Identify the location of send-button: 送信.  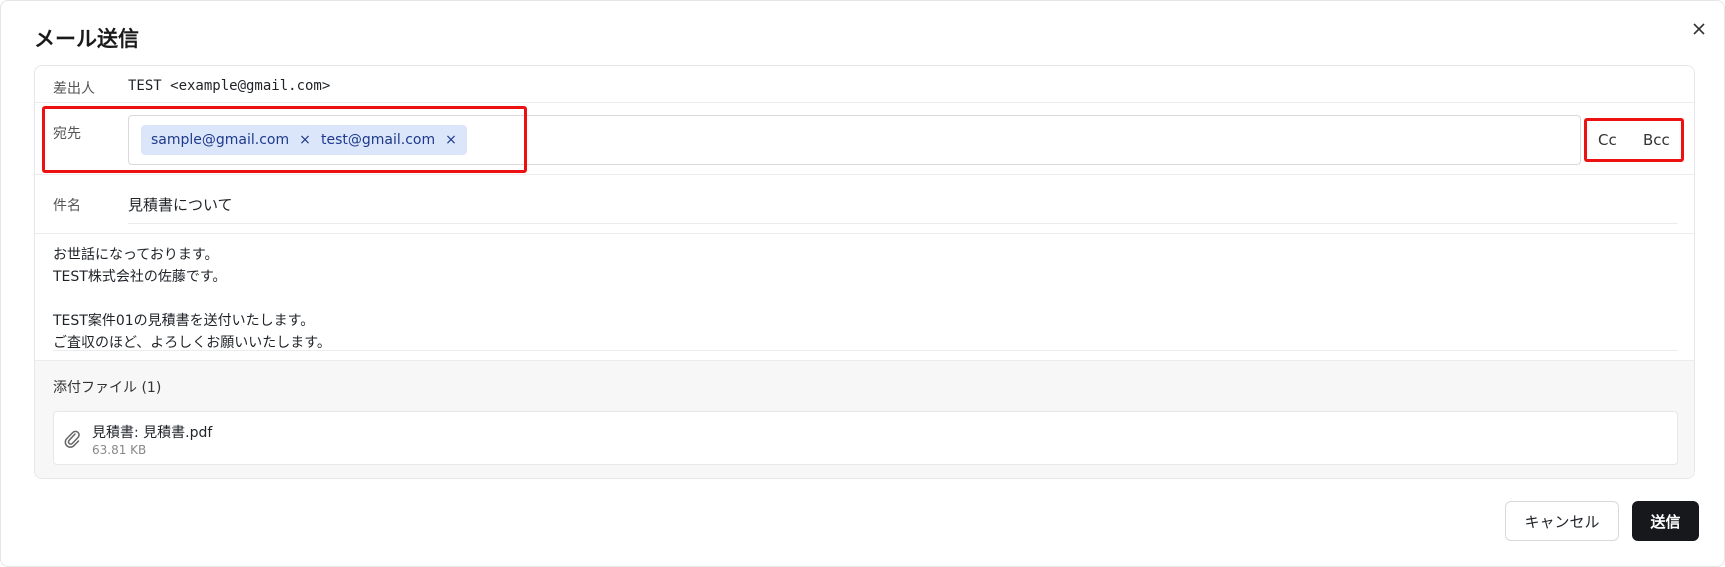
(1665, 521).